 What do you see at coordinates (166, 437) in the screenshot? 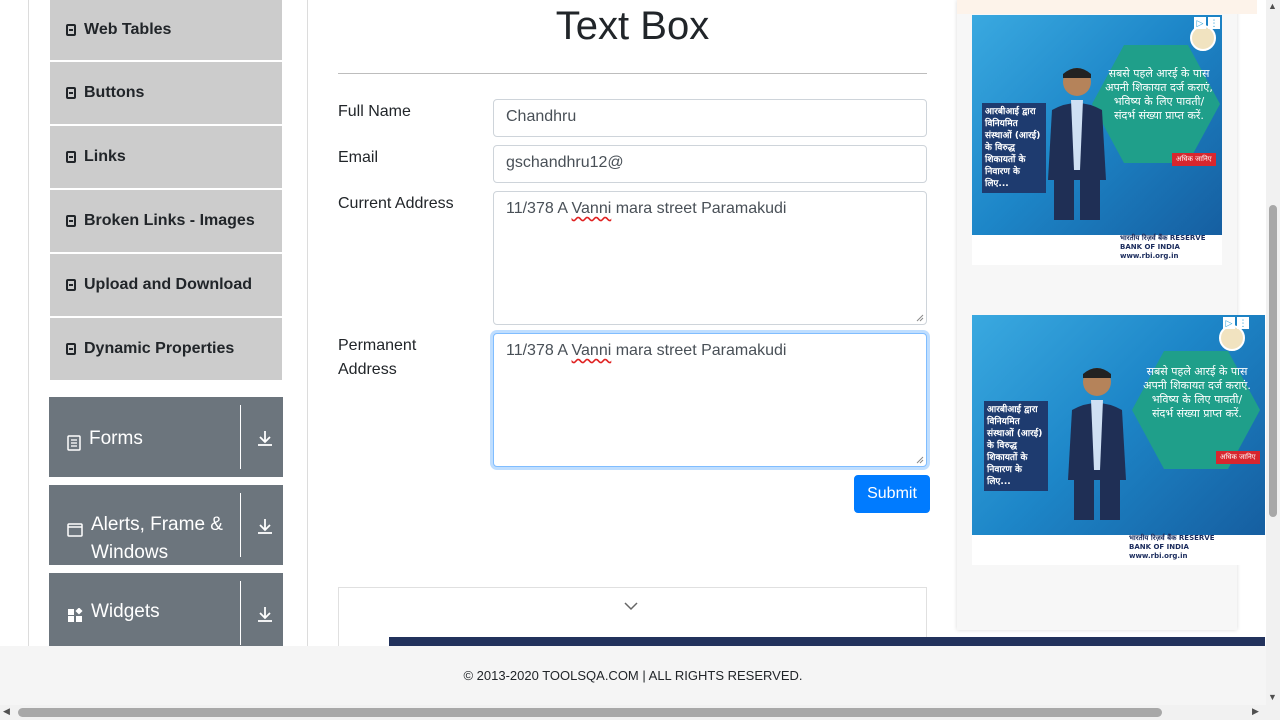
I see `group-header-forms: Forms` at bounding box center [166, 437].